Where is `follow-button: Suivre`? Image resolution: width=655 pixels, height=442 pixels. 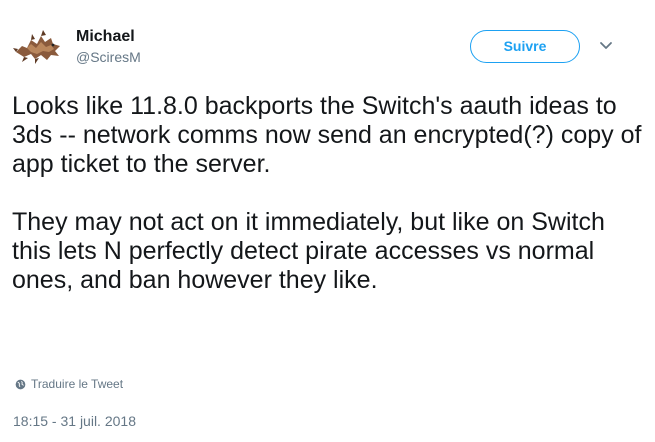 follow-button: Suivre is located at coordinates (525, 46).